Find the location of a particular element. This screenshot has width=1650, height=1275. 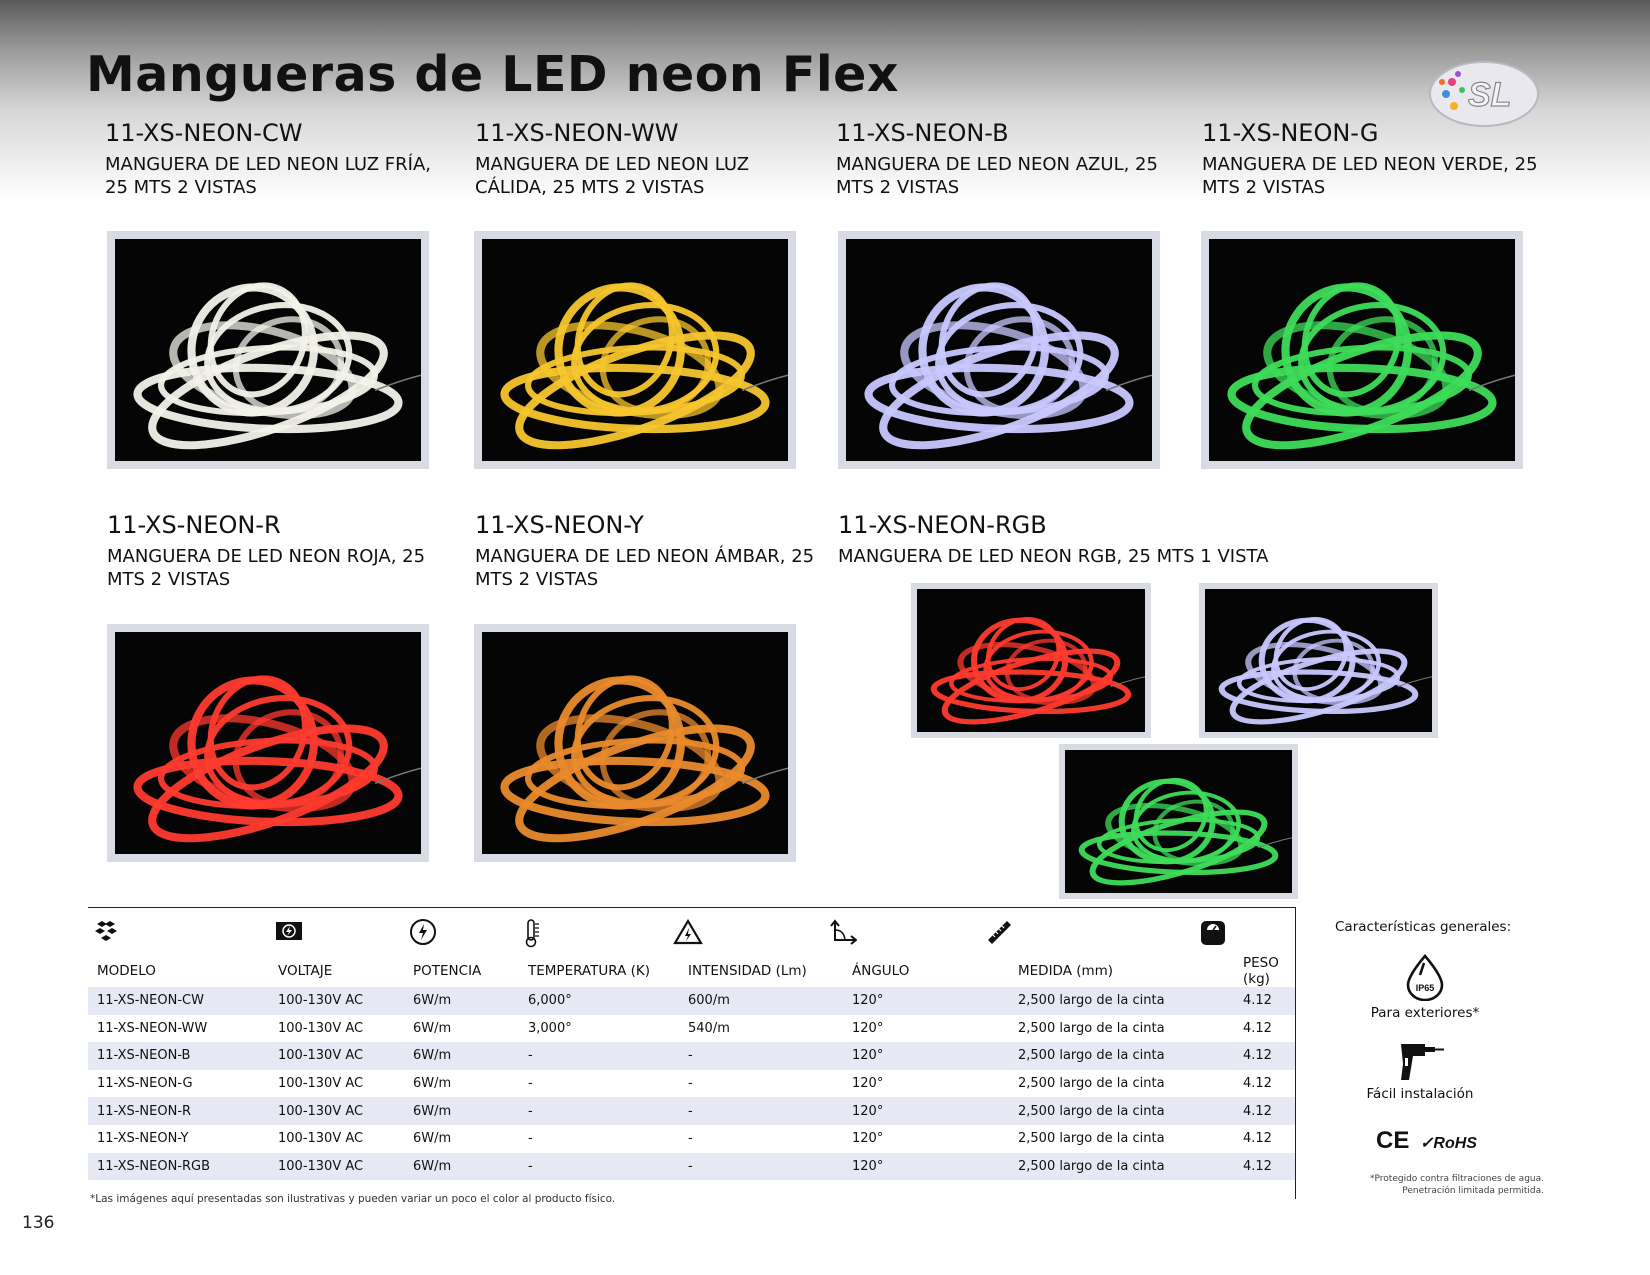

product-code: 11-XS-NEON-Y is located at coordinates (559, 525).